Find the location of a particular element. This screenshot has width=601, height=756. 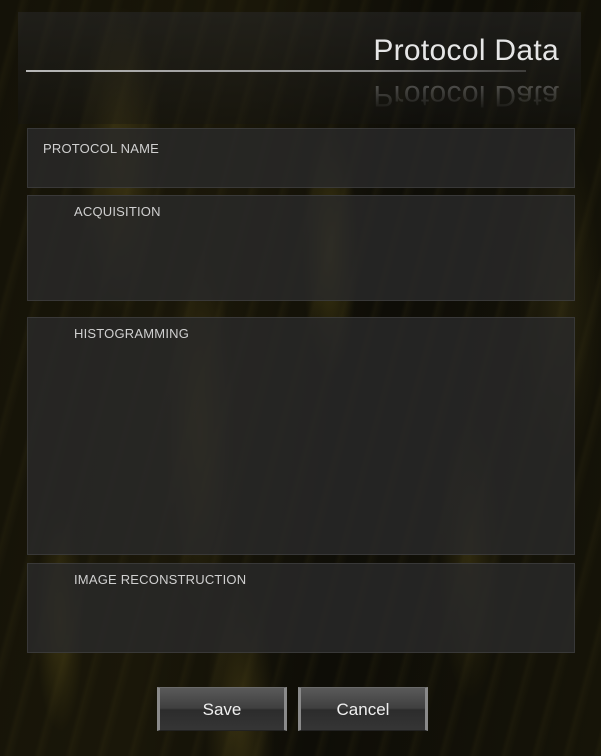

protocol-name-label: PROTOCOL NAME is located at coordinates (101, 148).